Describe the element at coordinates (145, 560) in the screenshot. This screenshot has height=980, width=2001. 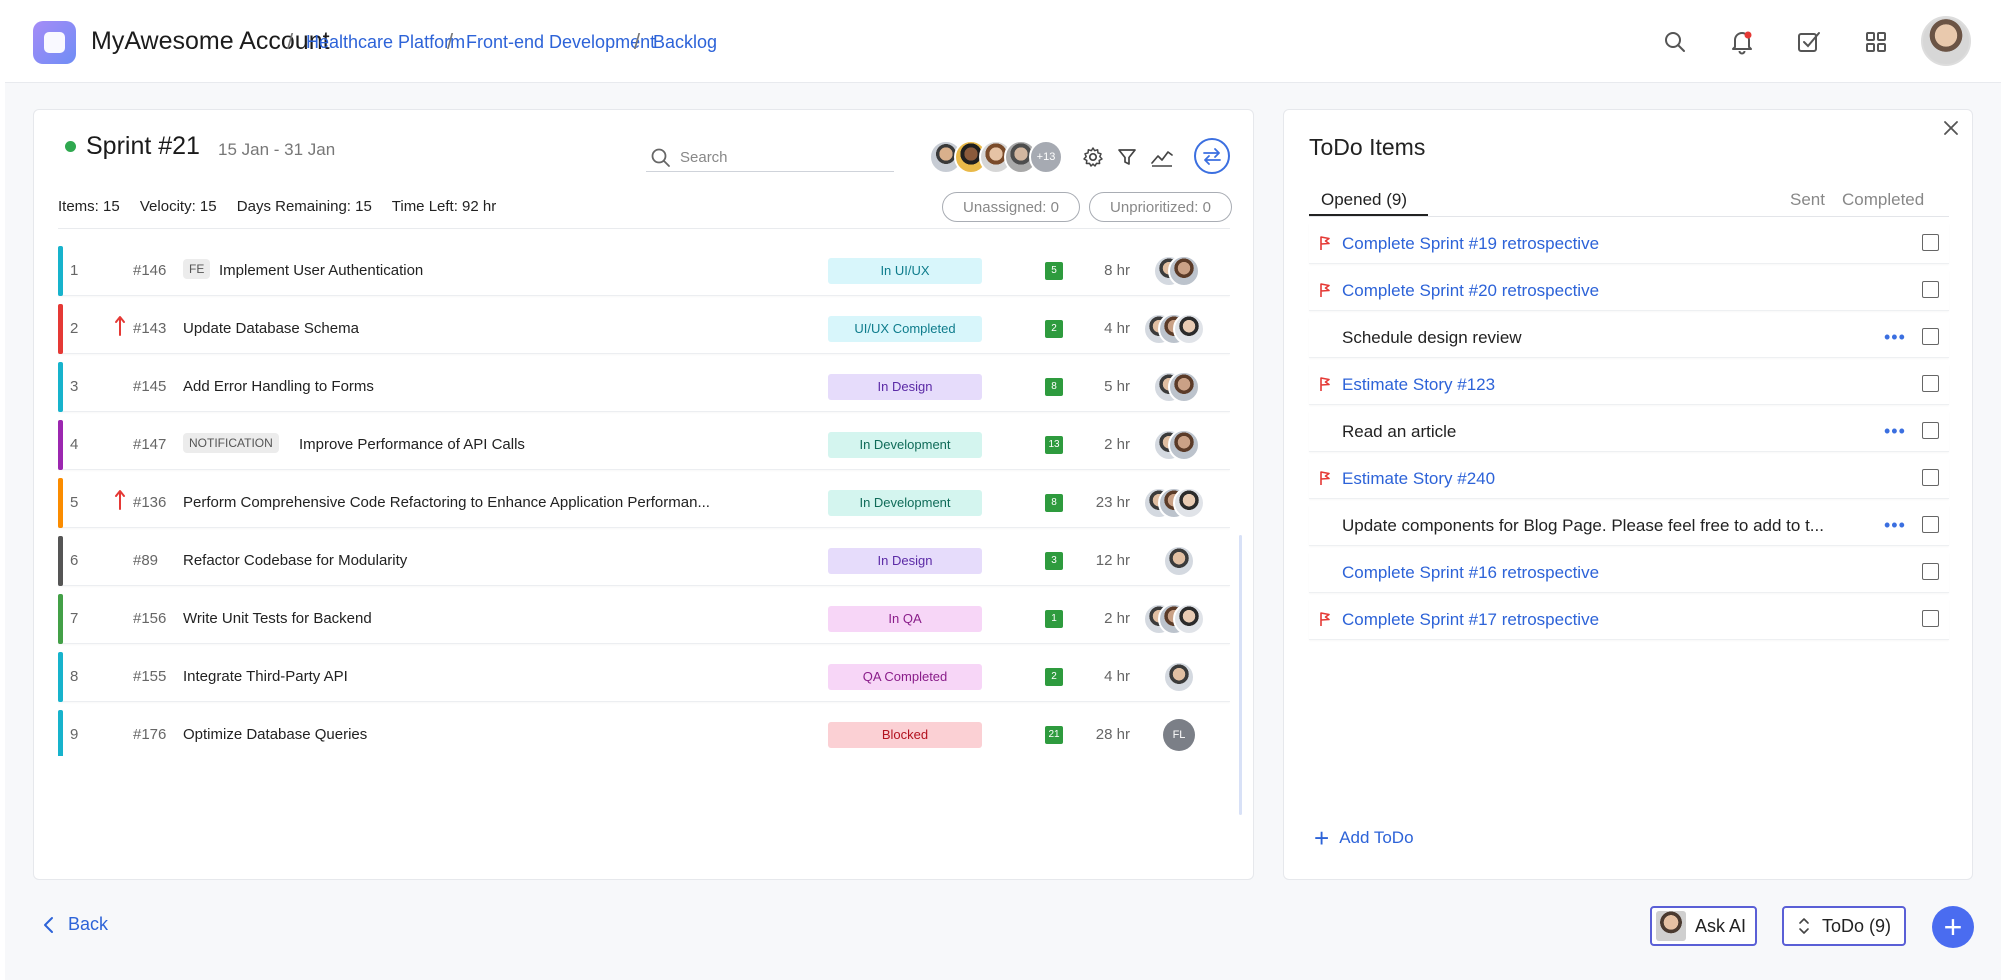
I see `story-id: #89` at that location.